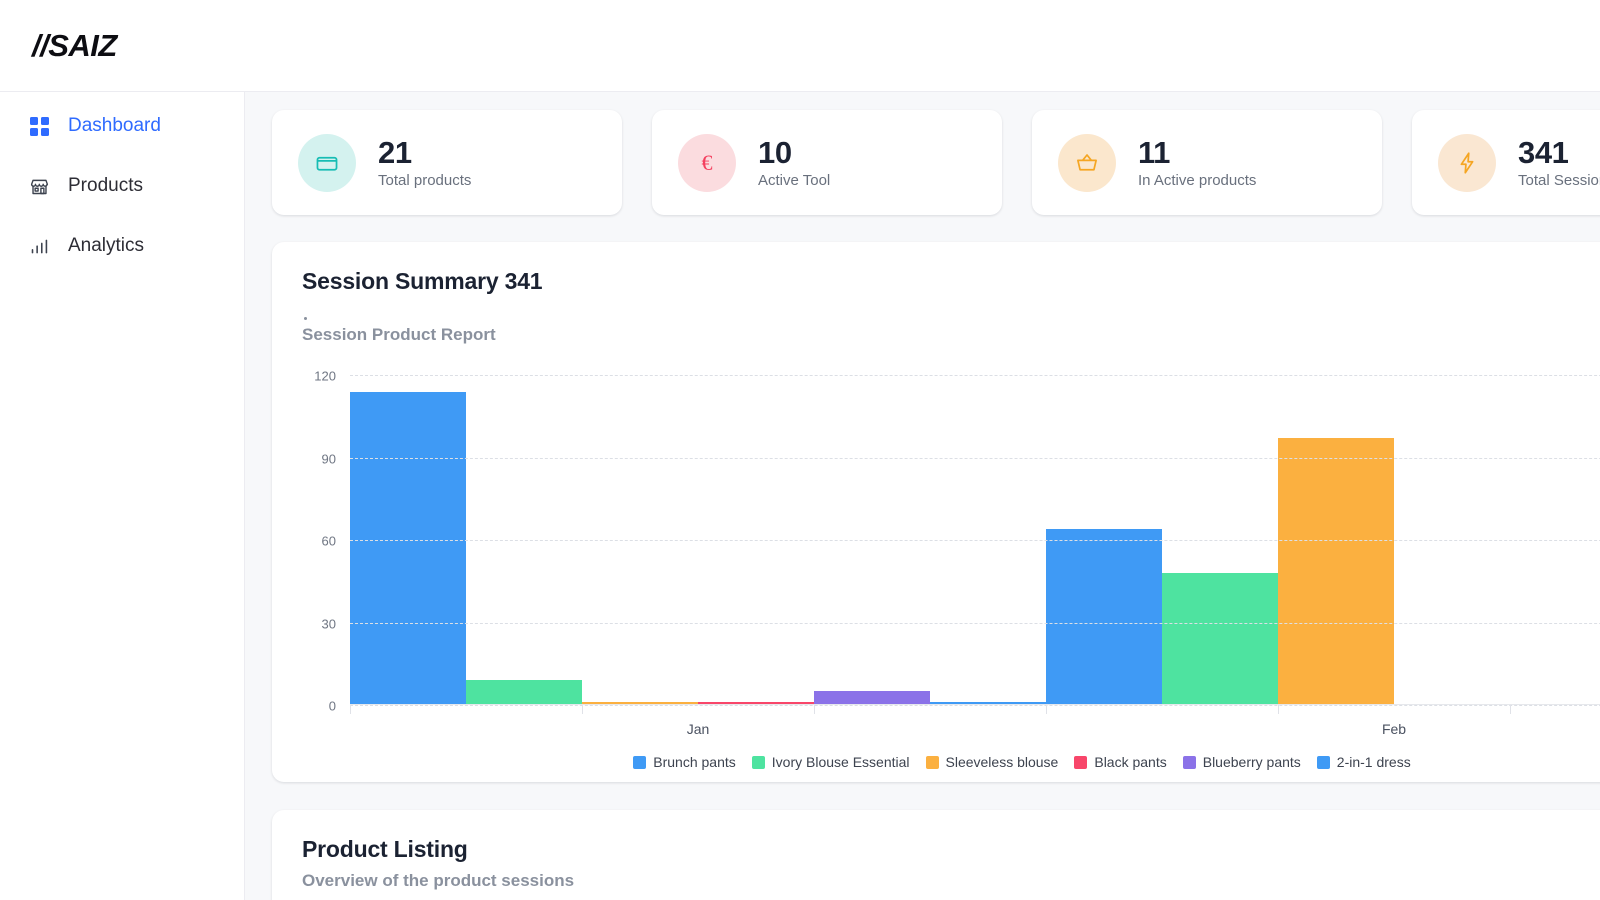  What do you see at coordinates (1197, 181) in the screenshot?
I see `stat-label: In Active products` at bounding box center [1197, 181].